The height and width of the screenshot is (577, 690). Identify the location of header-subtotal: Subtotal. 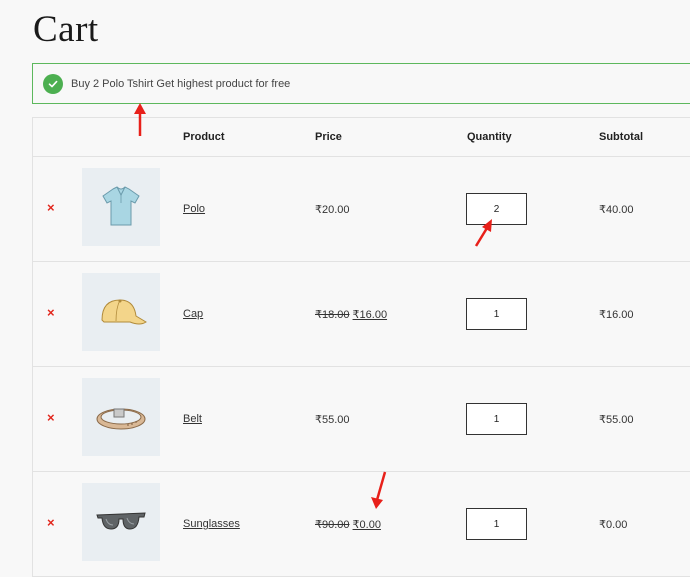
(621, 137).